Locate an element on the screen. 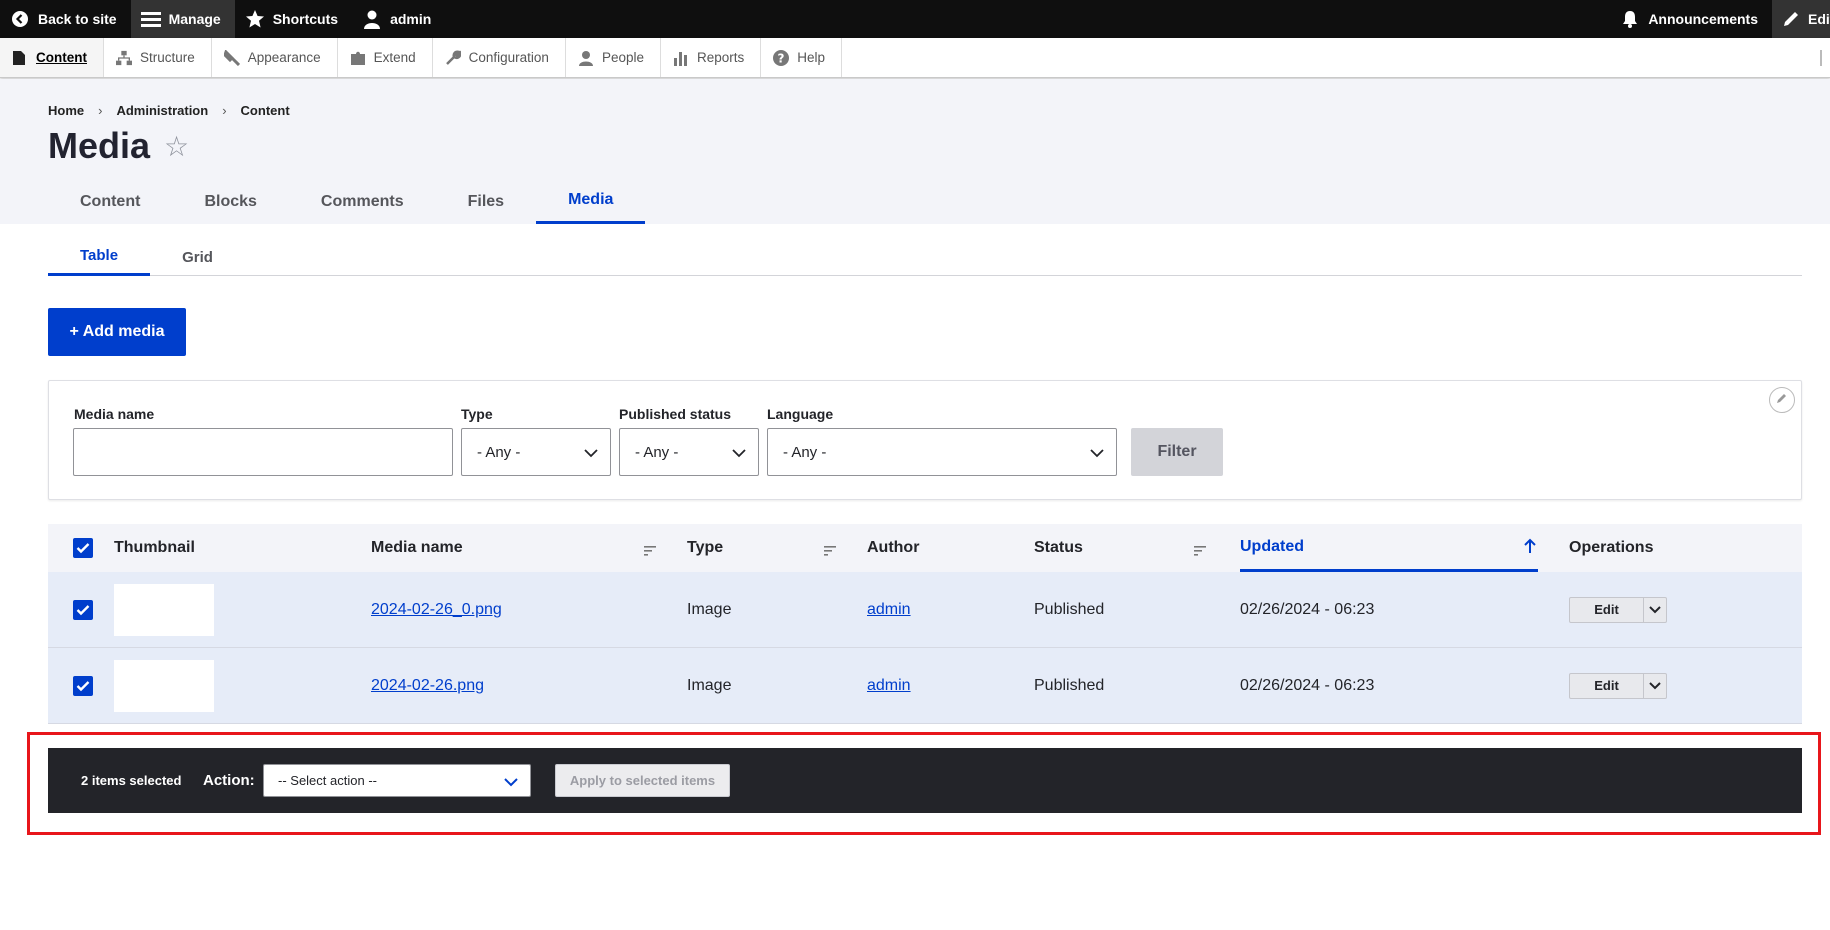 Image resolution: width=1830 pixels, height=930 pixels. tray-label-help: Help is located at coordinates (811, 57).